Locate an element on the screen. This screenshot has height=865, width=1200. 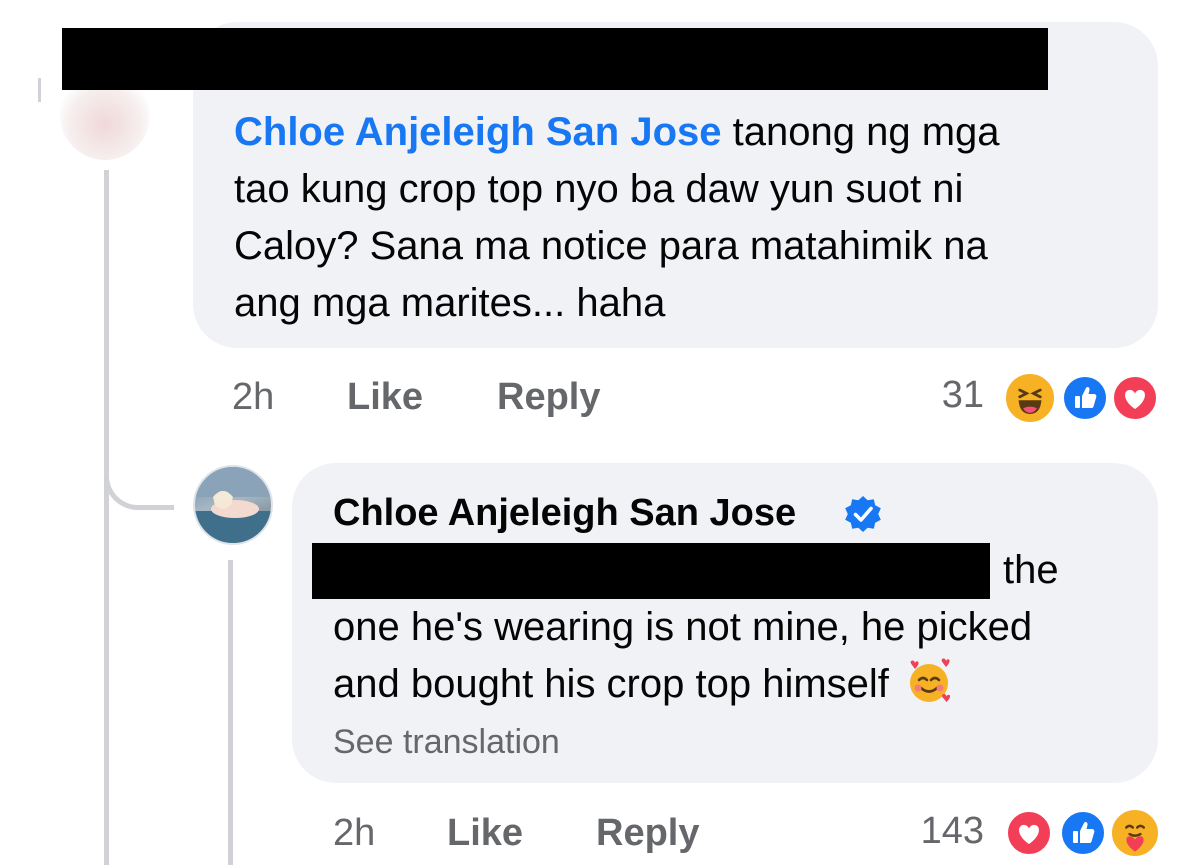
smiling-face-with-hearts-icon is located at coordinates (930, 680).